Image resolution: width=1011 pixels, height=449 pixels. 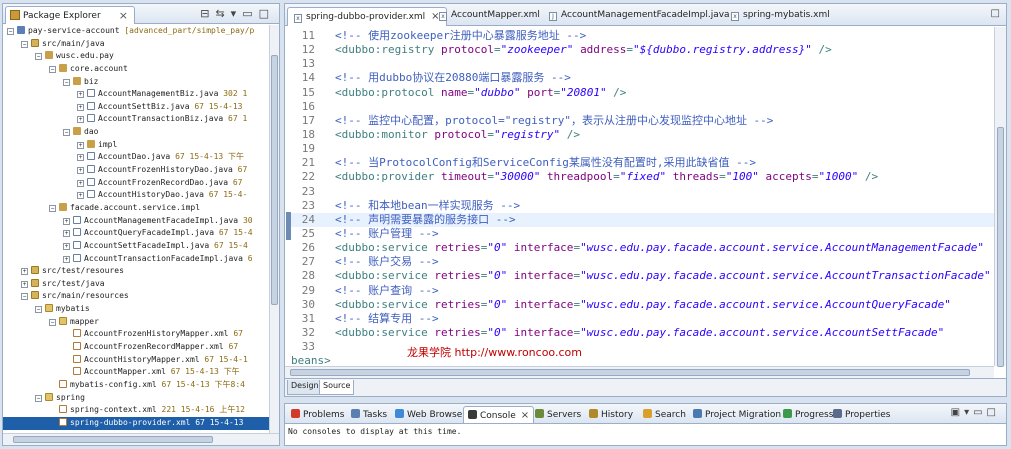 What do you see at coordinates (861, 414) in the screenshot?
I see `tab-properties: Properties` at bounding box center [861, 414].